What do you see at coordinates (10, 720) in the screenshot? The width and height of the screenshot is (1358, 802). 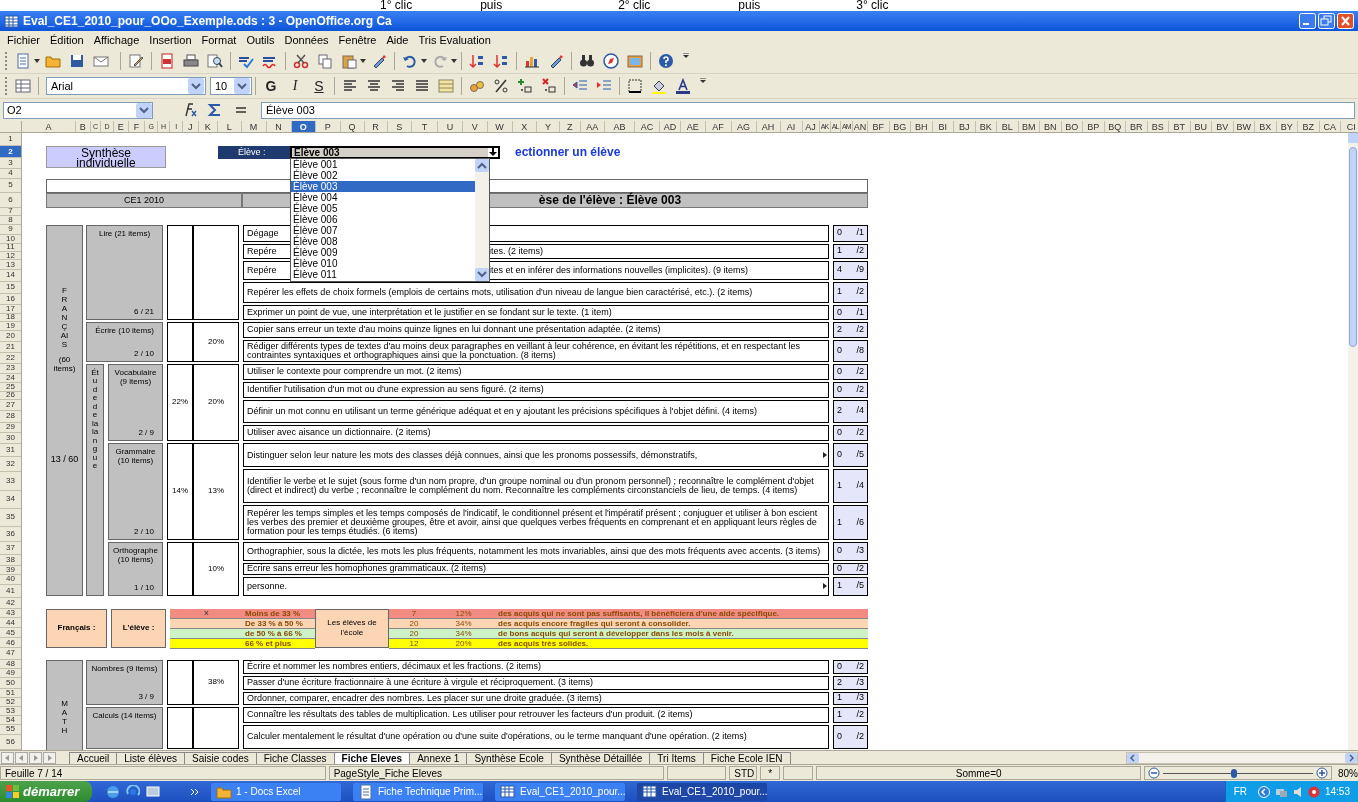 I see `row-header: 54` at bounding box center [10, 720].